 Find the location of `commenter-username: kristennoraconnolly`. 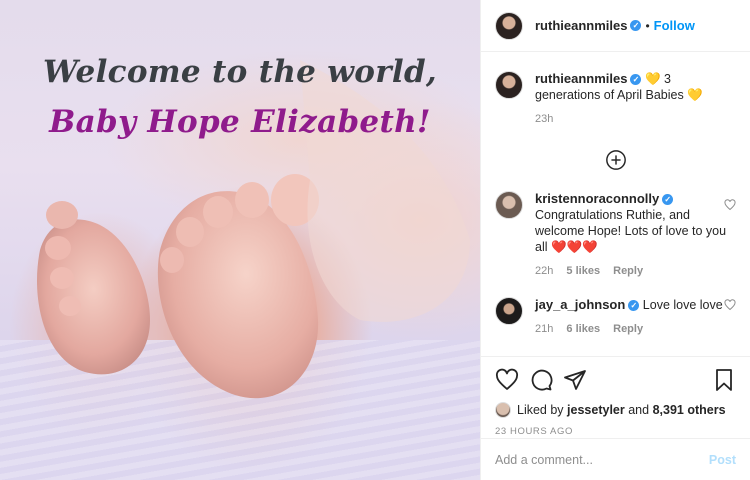

commenter-username: kristennoraconnolly is located at coordinates (597, 198).